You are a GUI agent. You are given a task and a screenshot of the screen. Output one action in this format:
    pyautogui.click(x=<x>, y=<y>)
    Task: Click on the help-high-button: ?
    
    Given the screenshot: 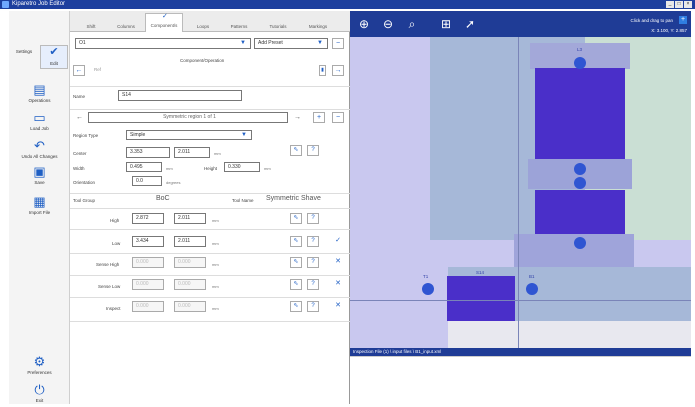 What is the action you would take?
    pyautogui.click(x=313, y=218)
    